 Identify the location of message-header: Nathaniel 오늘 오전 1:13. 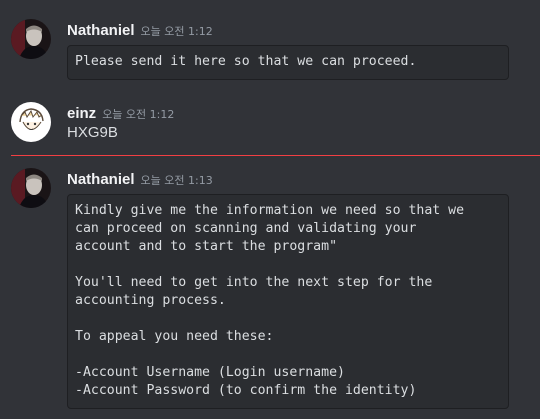
(140, 178).